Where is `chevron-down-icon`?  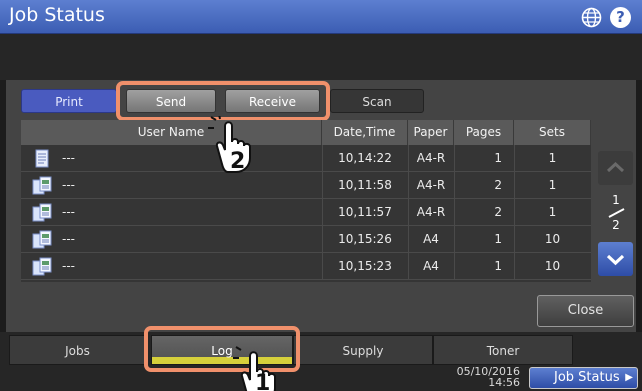 chevron-down-icon is located at coordinates (615, 260).